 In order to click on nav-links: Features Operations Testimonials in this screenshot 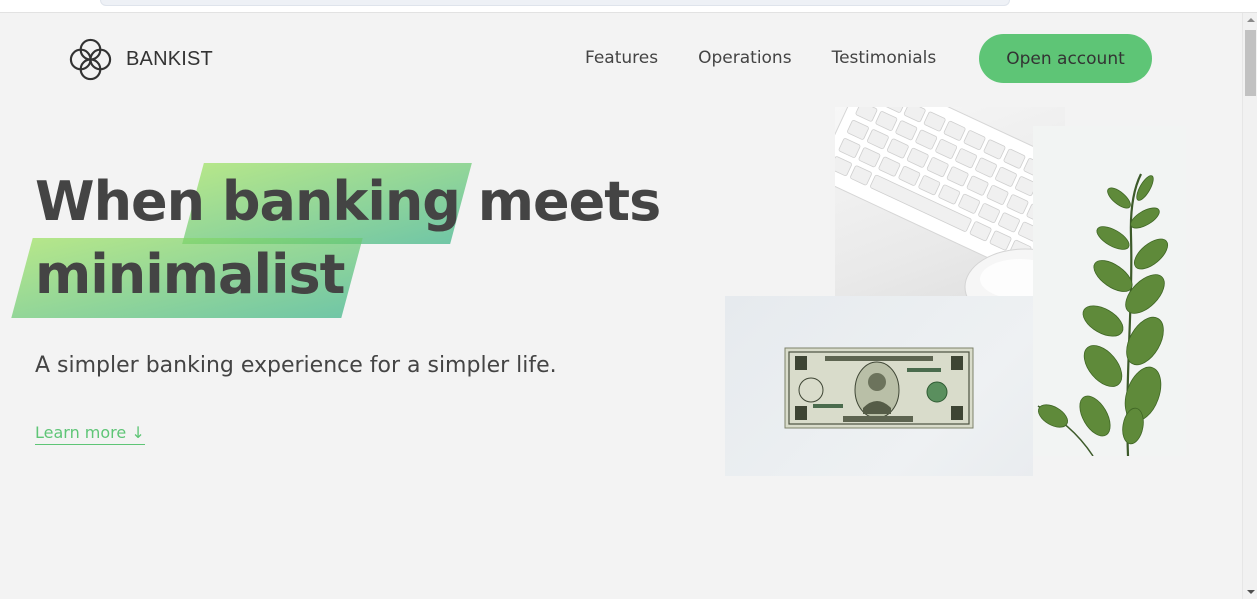, I will do `click(780, 58)`.